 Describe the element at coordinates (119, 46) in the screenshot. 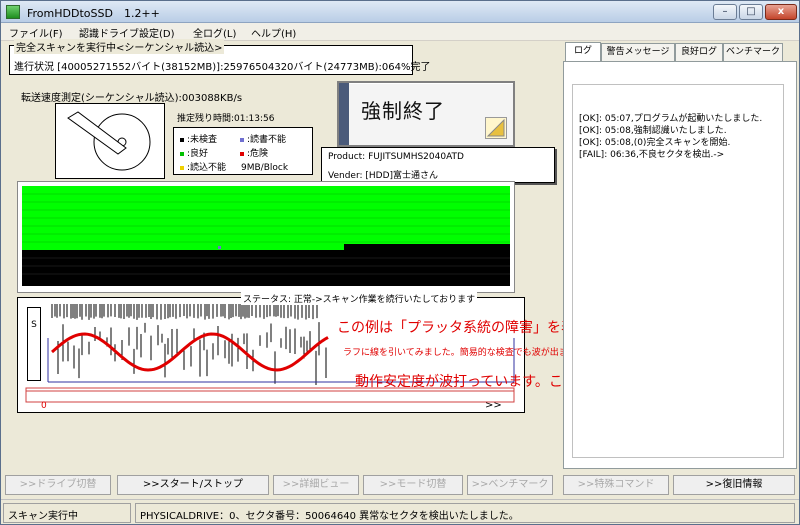

I see `scan-caption: 完全スキャンを実行中<シーケンシャル読込>` at that location.